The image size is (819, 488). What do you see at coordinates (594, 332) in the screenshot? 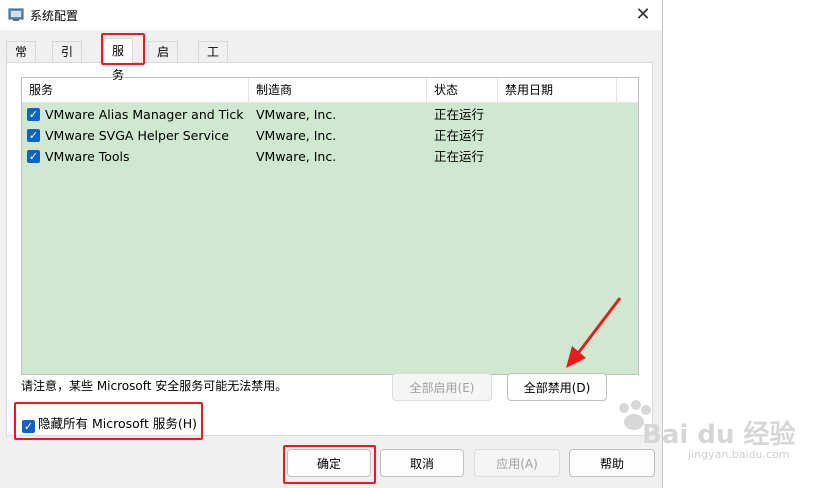
I see `annotation-arrow-icon` at bounding box center [594, 332].